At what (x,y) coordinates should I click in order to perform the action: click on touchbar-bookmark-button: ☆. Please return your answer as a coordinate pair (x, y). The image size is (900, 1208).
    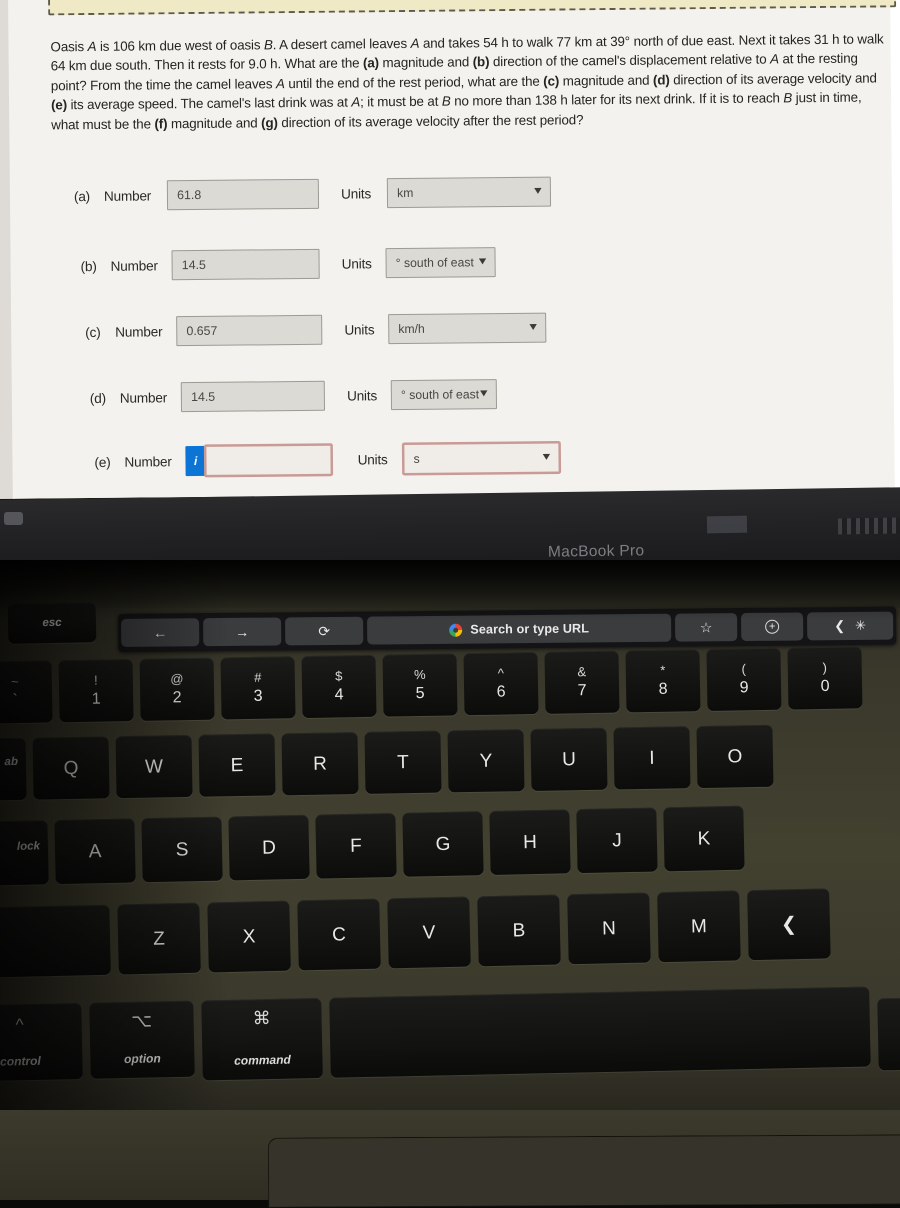
    Looking at the image, I should click on (706, 627).